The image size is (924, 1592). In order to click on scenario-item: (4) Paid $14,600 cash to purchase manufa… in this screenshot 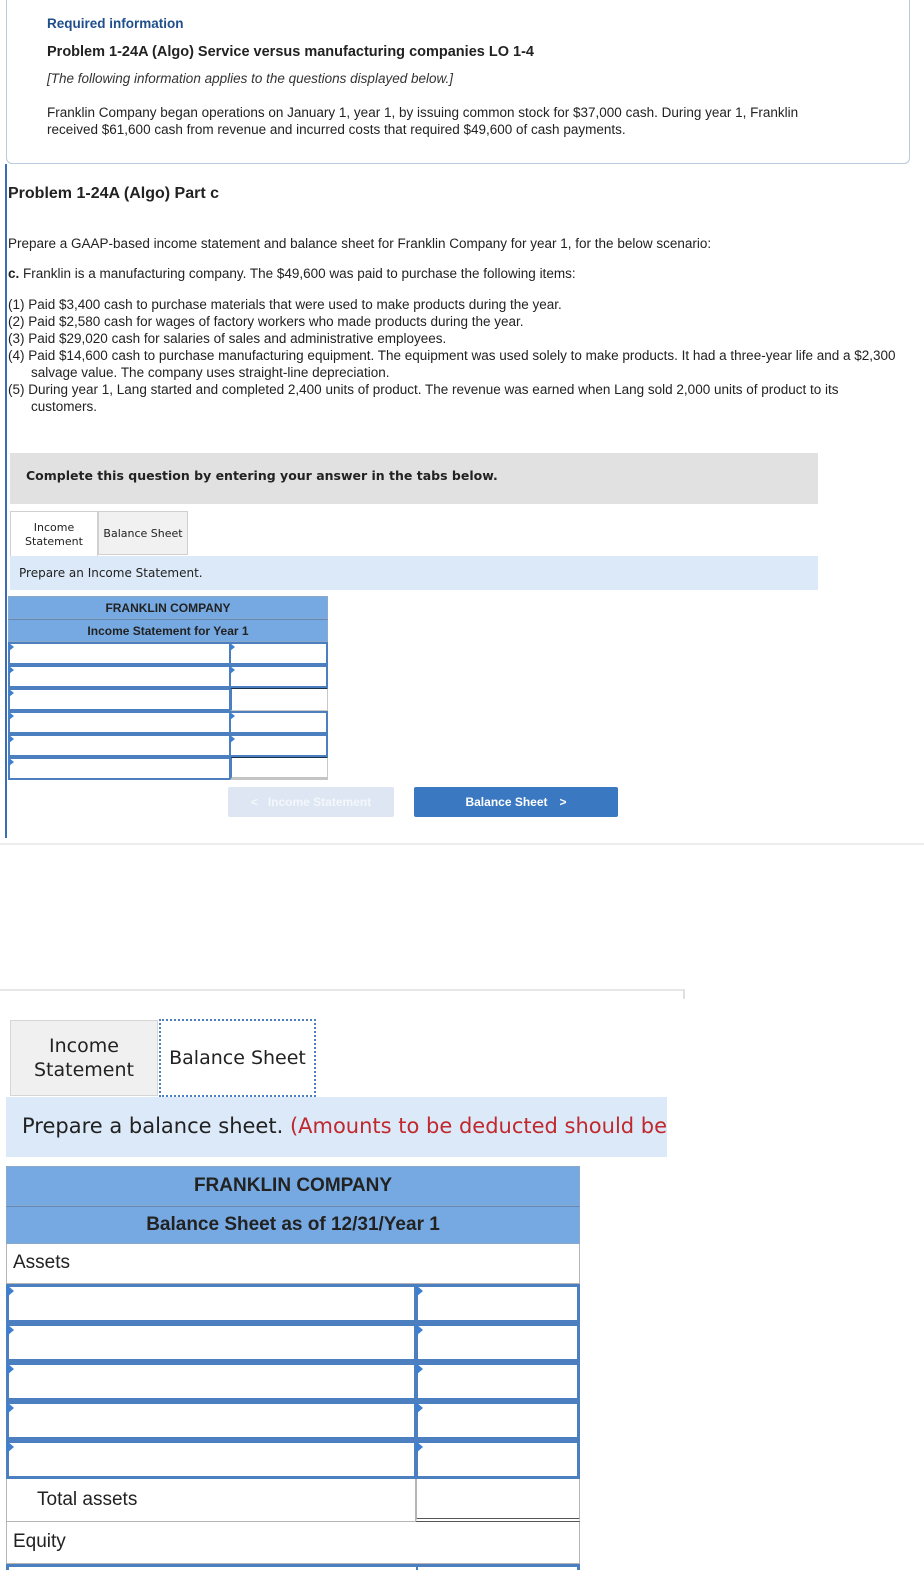, I will do `click(452, 364)`.